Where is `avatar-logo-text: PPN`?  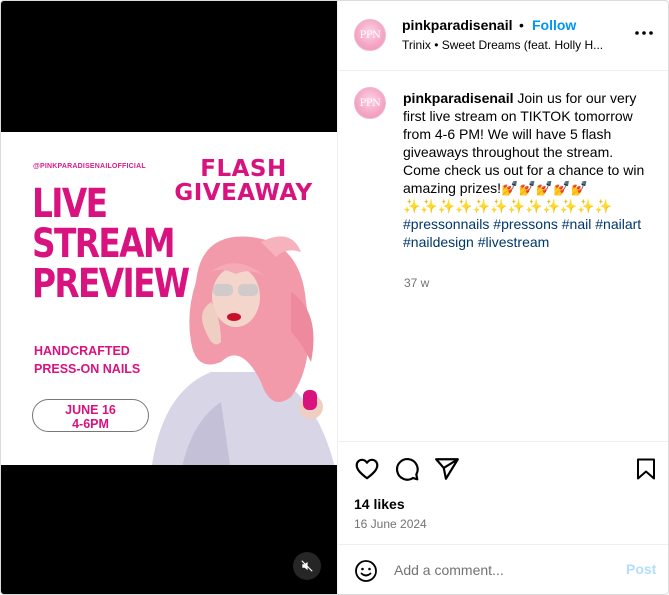
avatar-logo-text: PPN is located at coordinates (370, 35).